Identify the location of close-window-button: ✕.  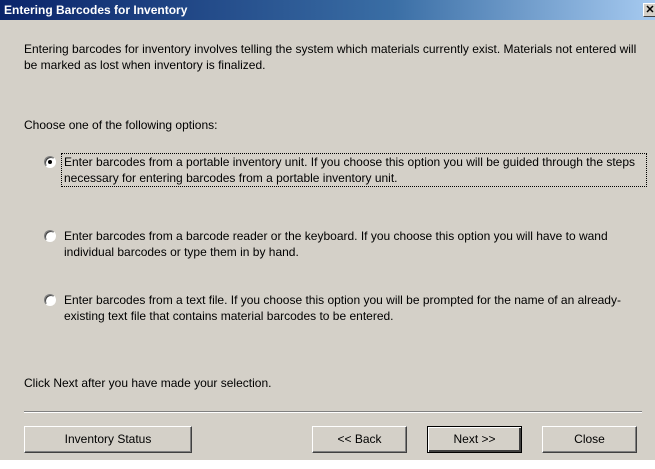
(649, 10).